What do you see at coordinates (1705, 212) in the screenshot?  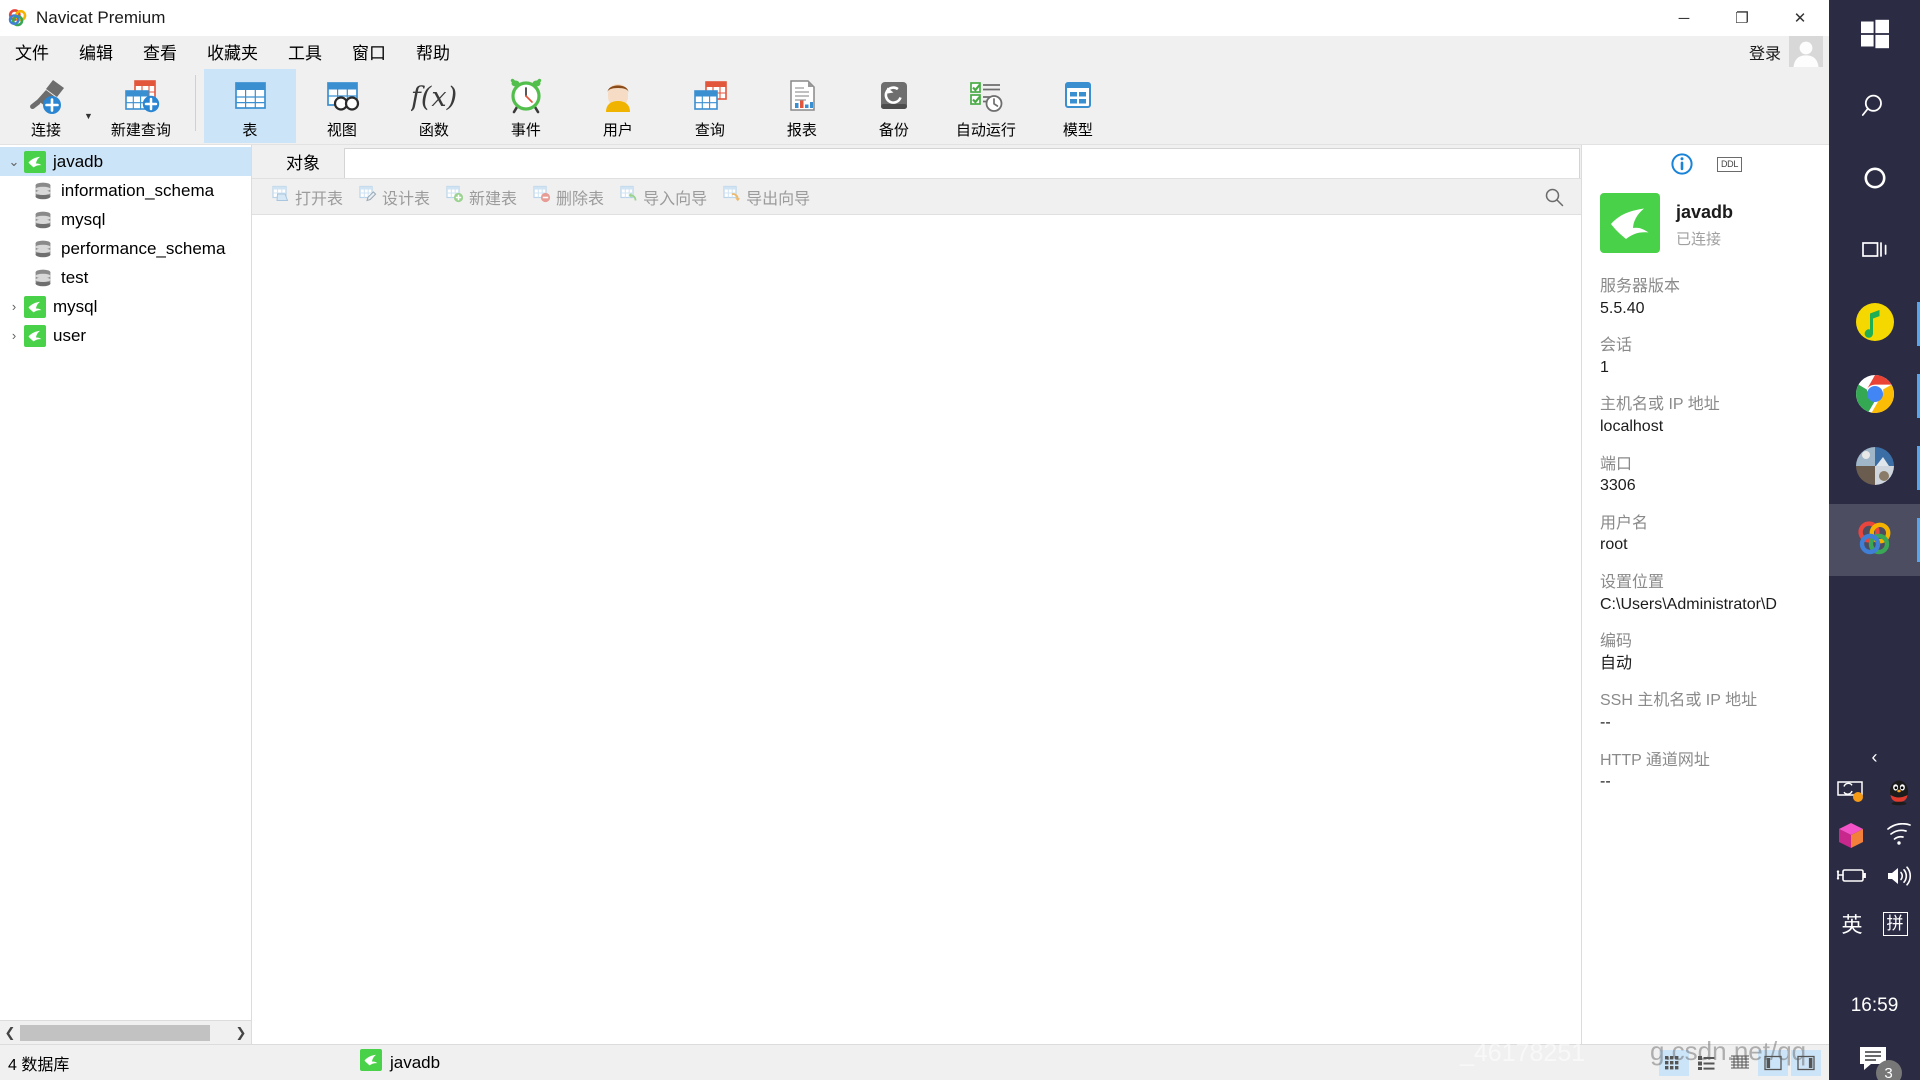 I see `connection-name: javadb` at bounding box center [1705, 212].